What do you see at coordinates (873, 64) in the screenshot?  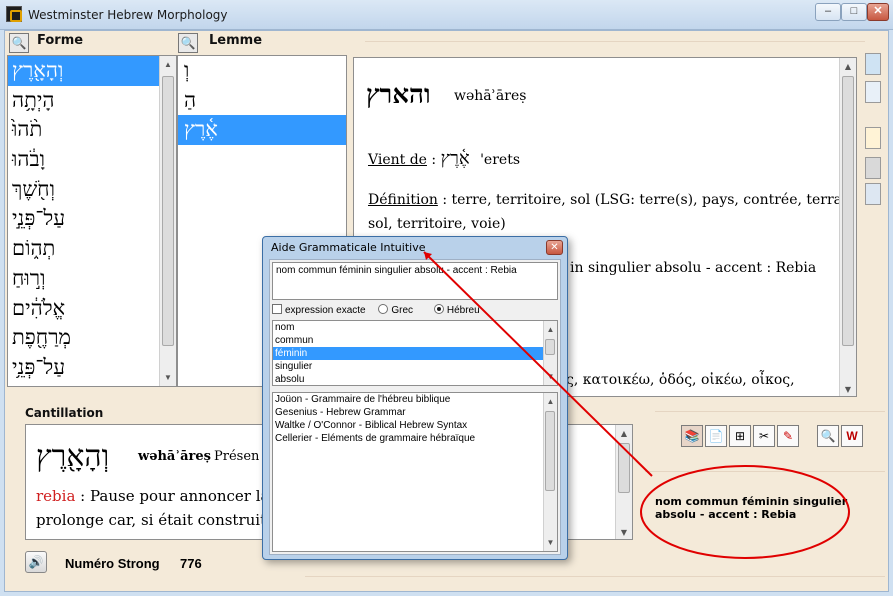 I see `side-book-icon` at bounding box center [873, 64].